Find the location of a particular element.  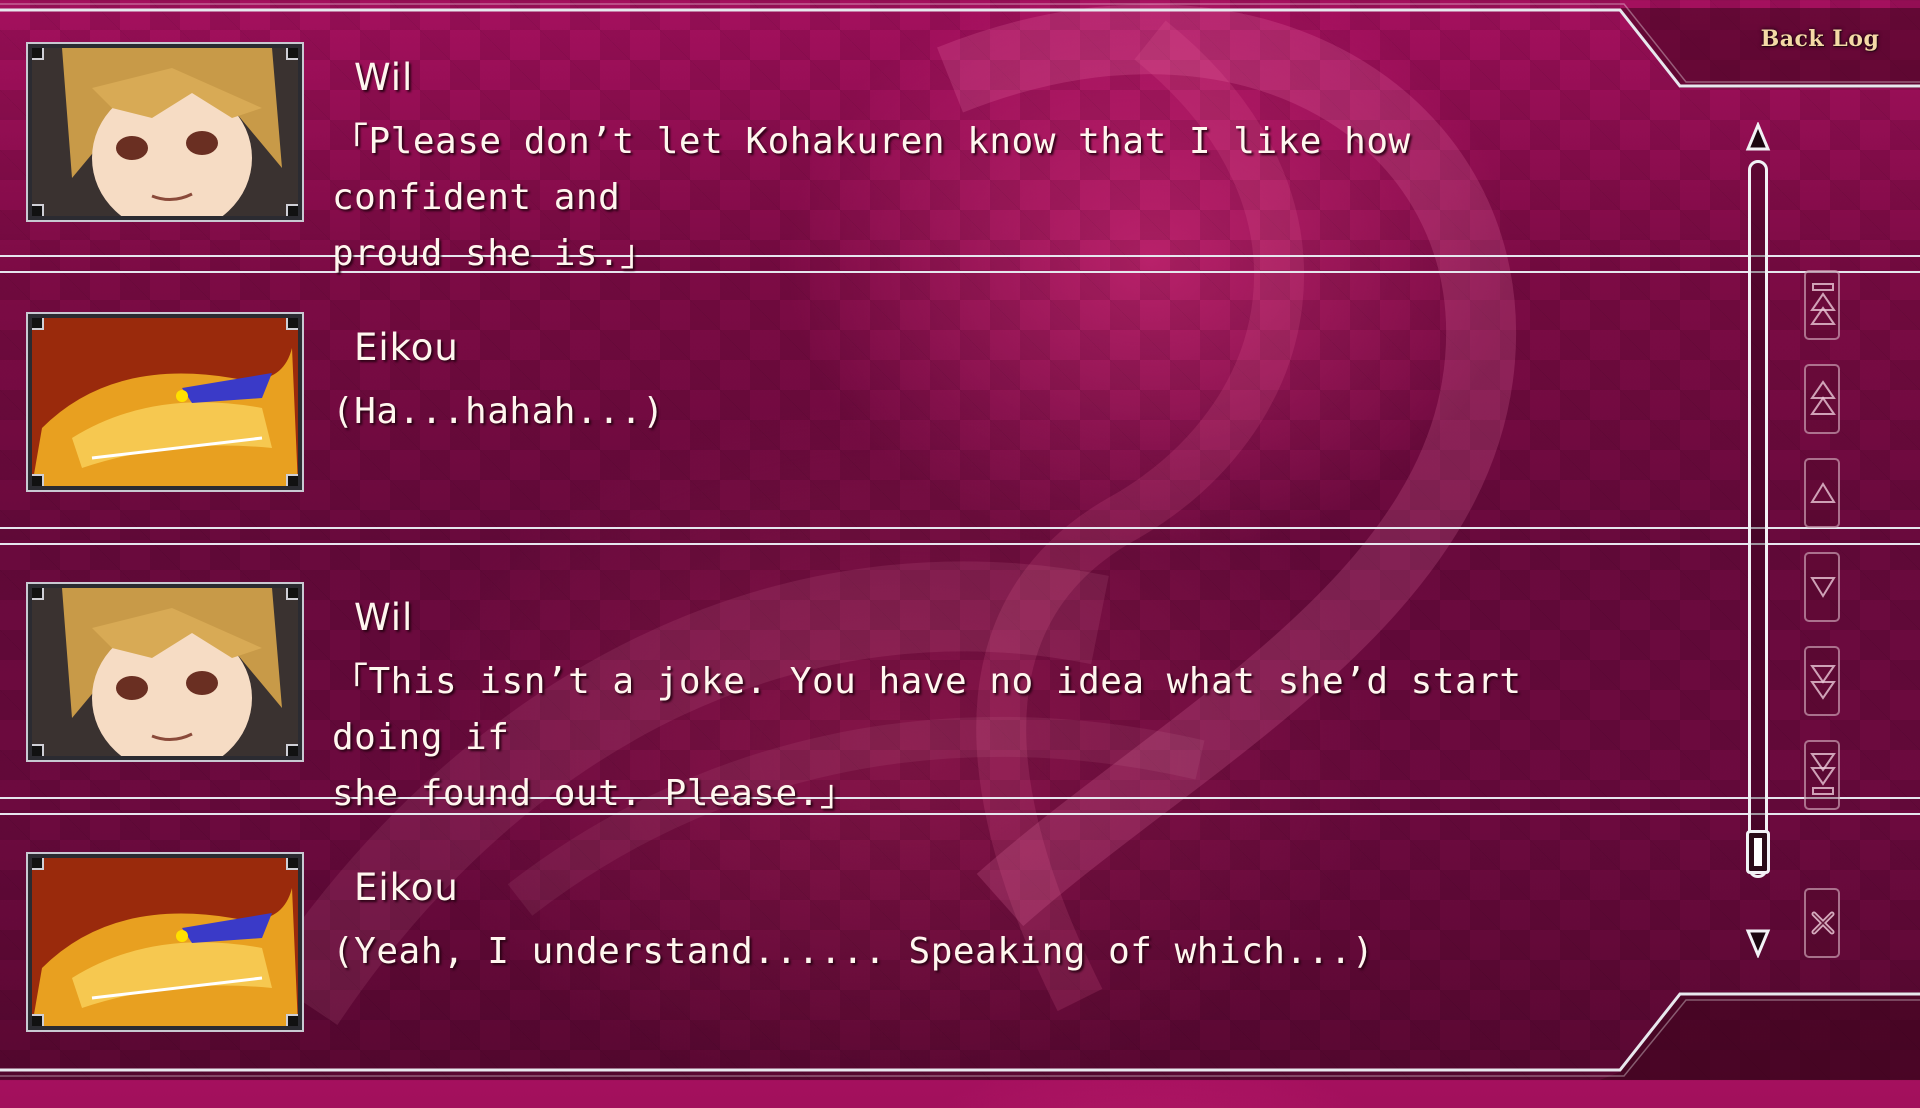

double-up-icon is located at coordinates (1823, 397).